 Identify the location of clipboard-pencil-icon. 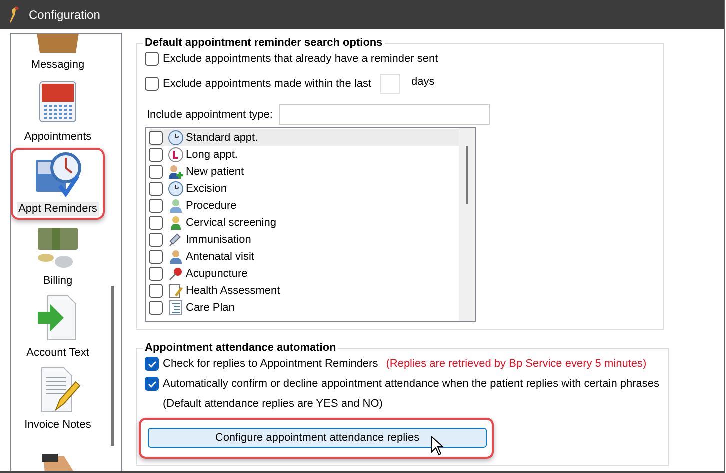
(176, 290).